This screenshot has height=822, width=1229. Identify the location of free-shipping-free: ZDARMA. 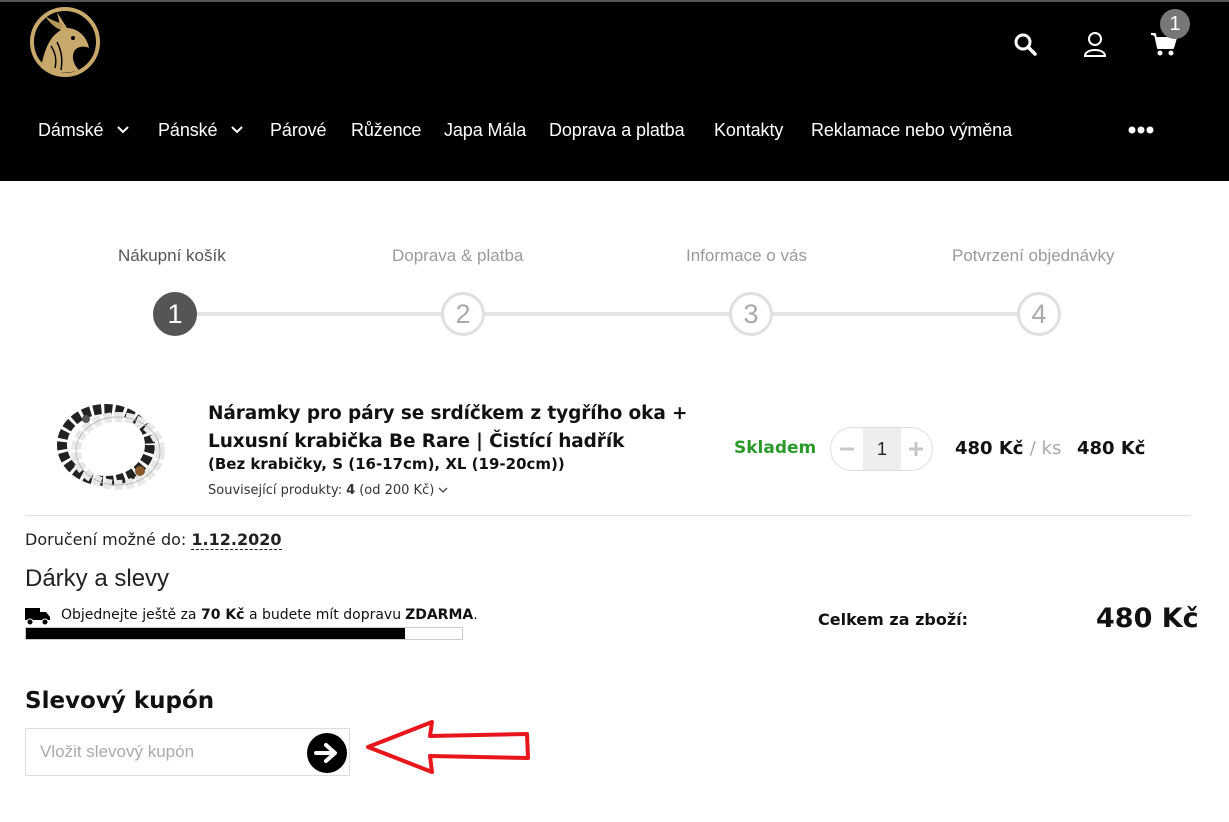
(439, 615).